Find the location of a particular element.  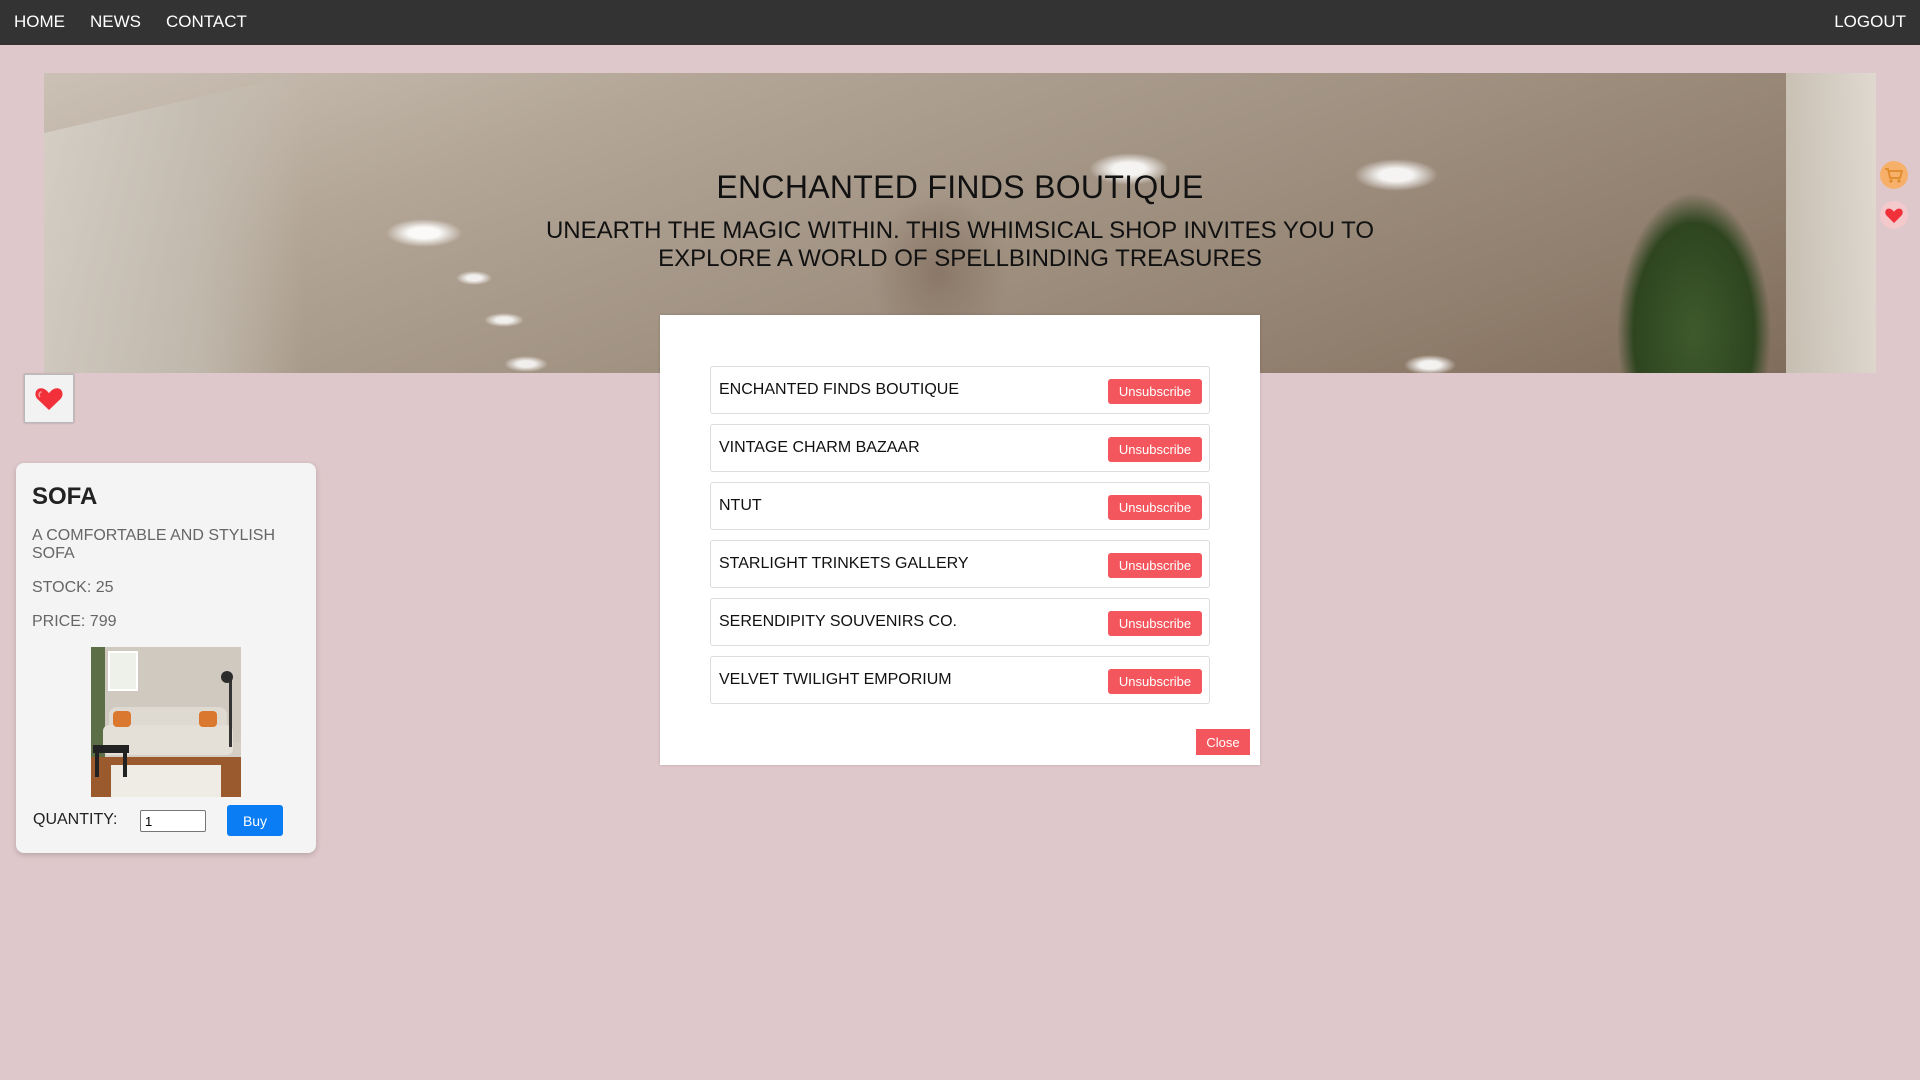

quantity-input is located at coordinates (173, 821).